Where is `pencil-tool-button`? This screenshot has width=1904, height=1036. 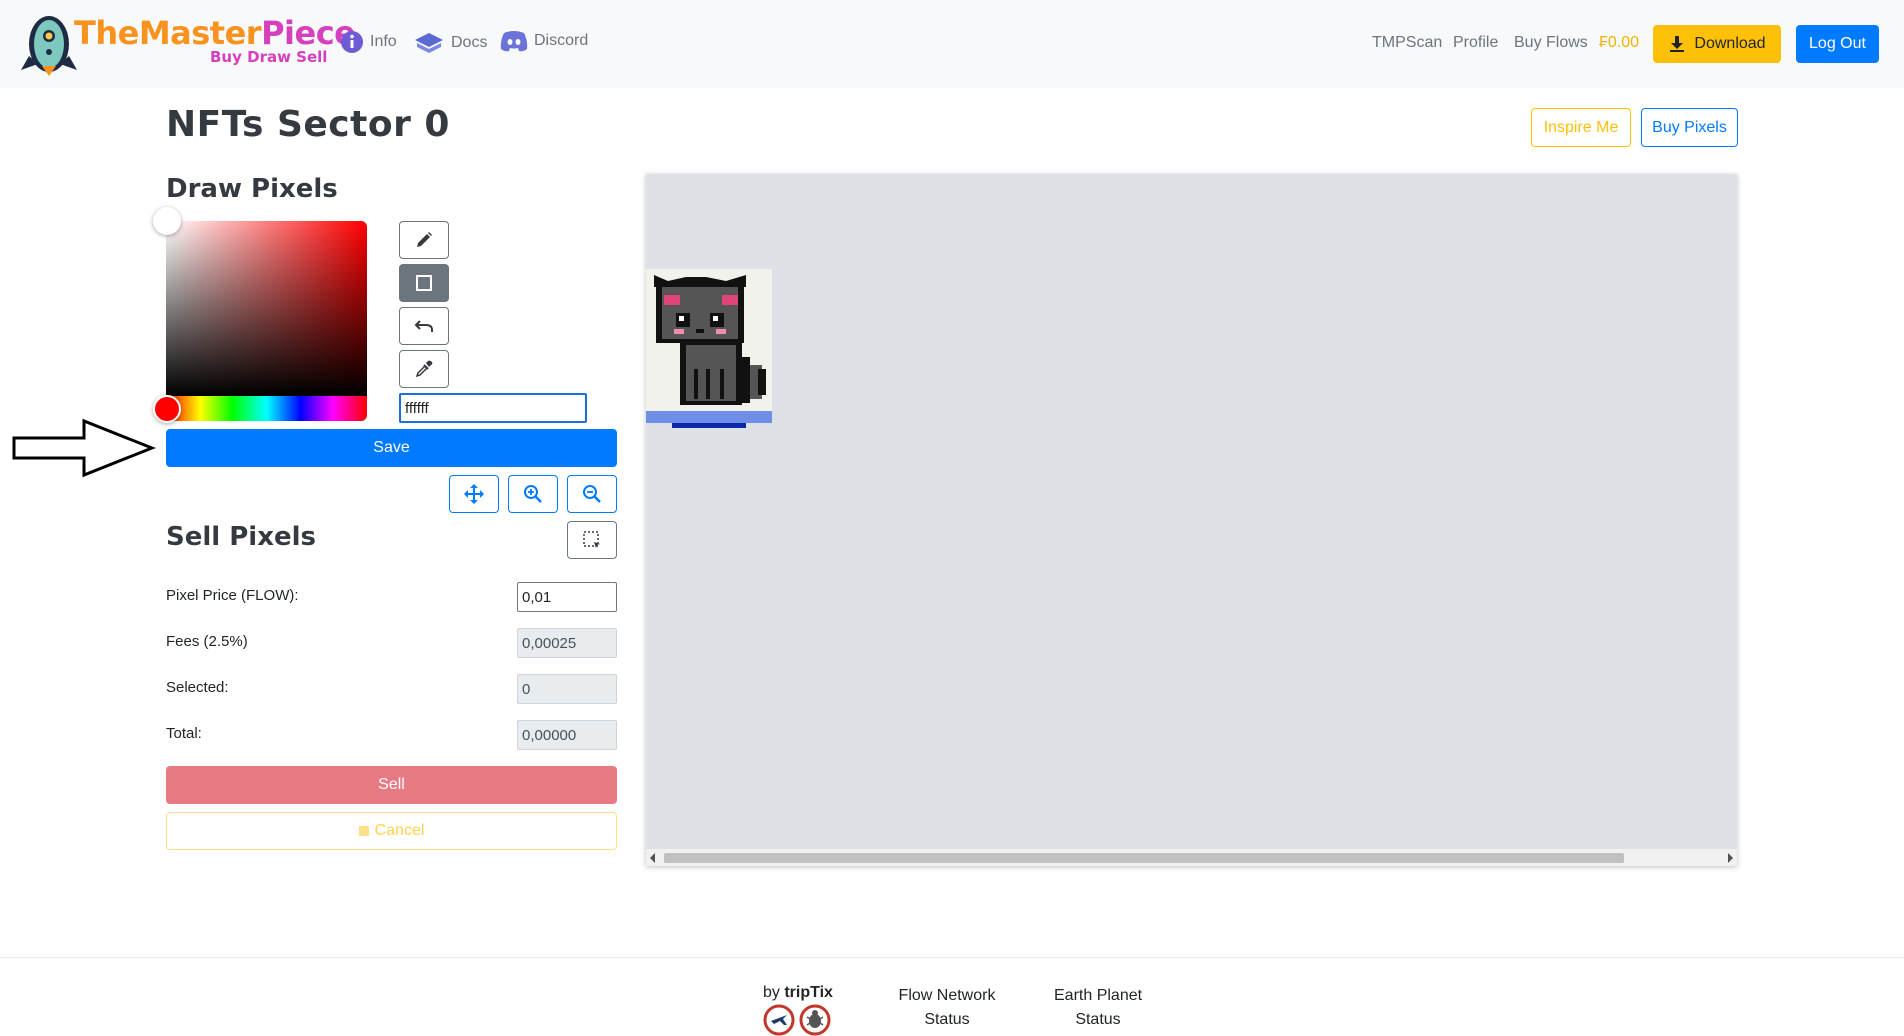 pencil-tool-button is located at coordinates (424, 240).